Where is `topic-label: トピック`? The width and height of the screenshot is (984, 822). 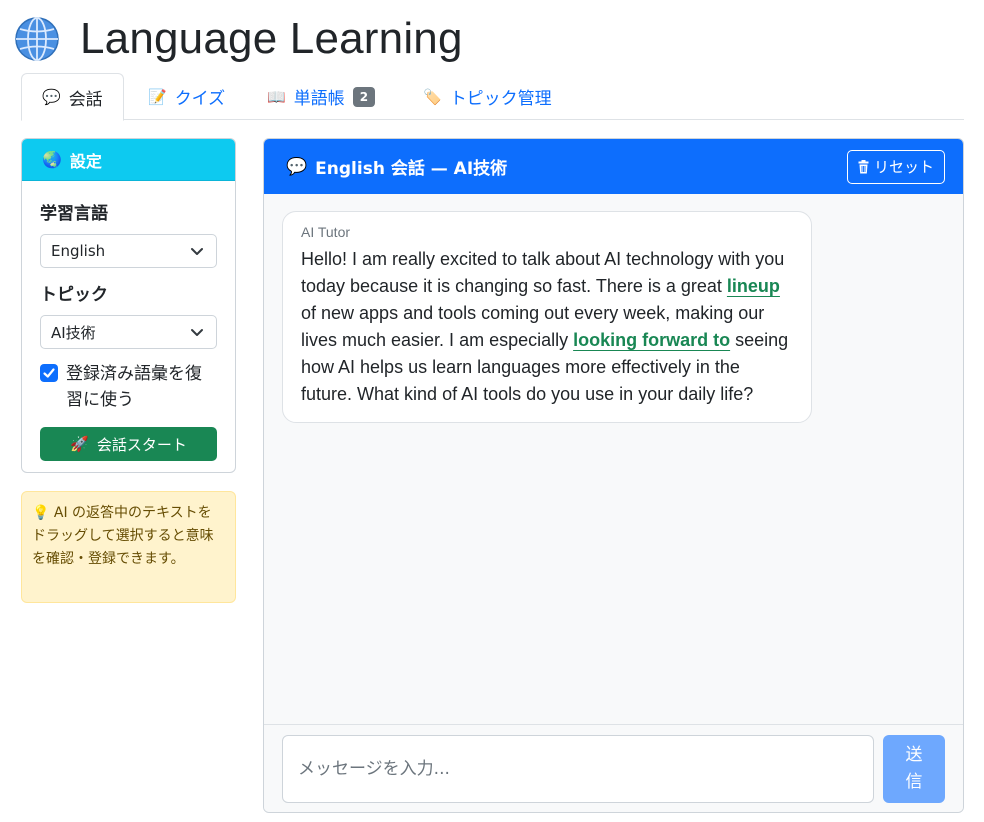 topic-label: トピック is located at coordinates (74, 295).